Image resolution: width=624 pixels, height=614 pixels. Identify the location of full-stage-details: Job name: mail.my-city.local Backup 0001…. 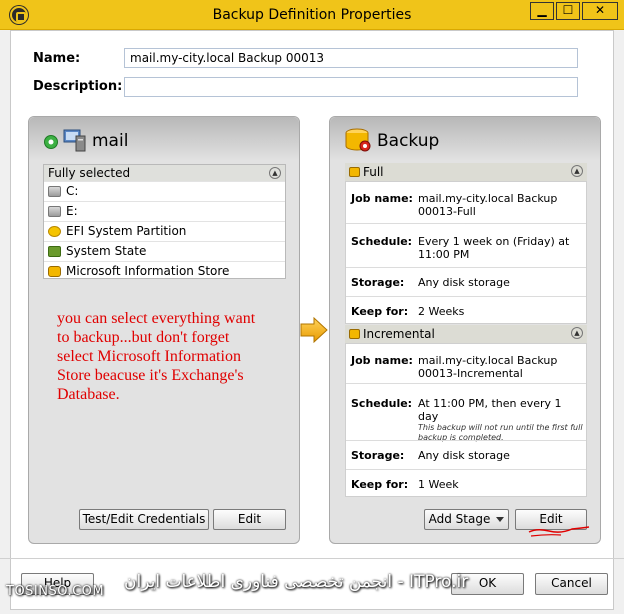
(466, 252).